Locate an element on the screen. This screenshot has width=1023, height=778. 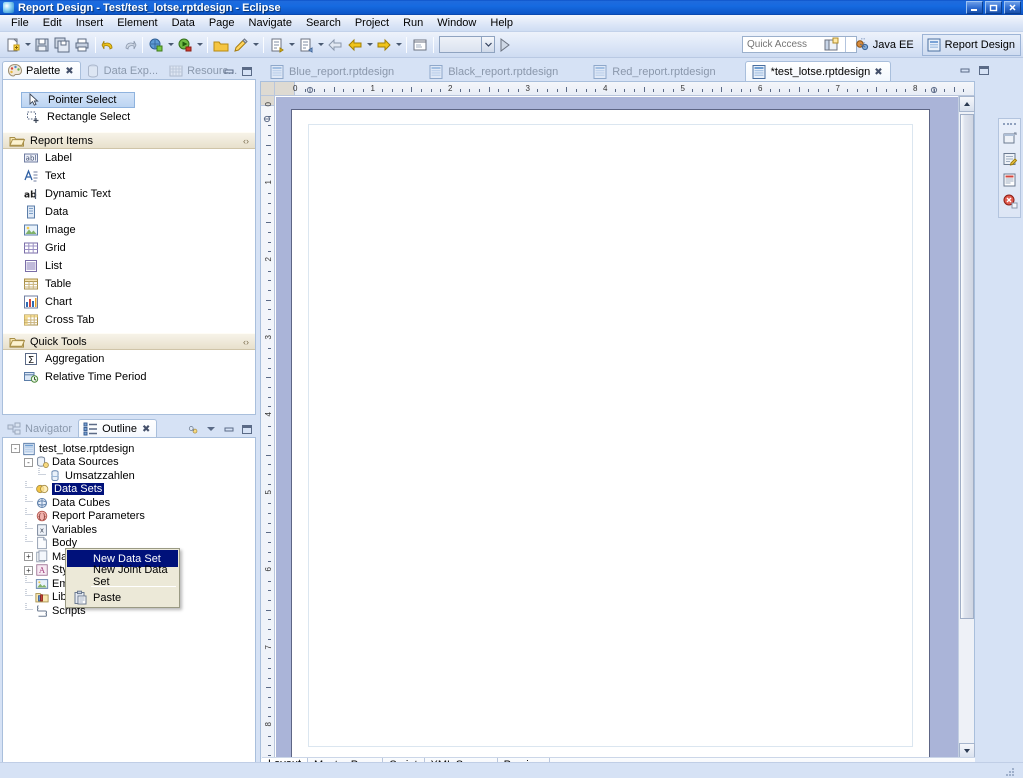
menu-item-run: Run is located at coordinates (413, 23).